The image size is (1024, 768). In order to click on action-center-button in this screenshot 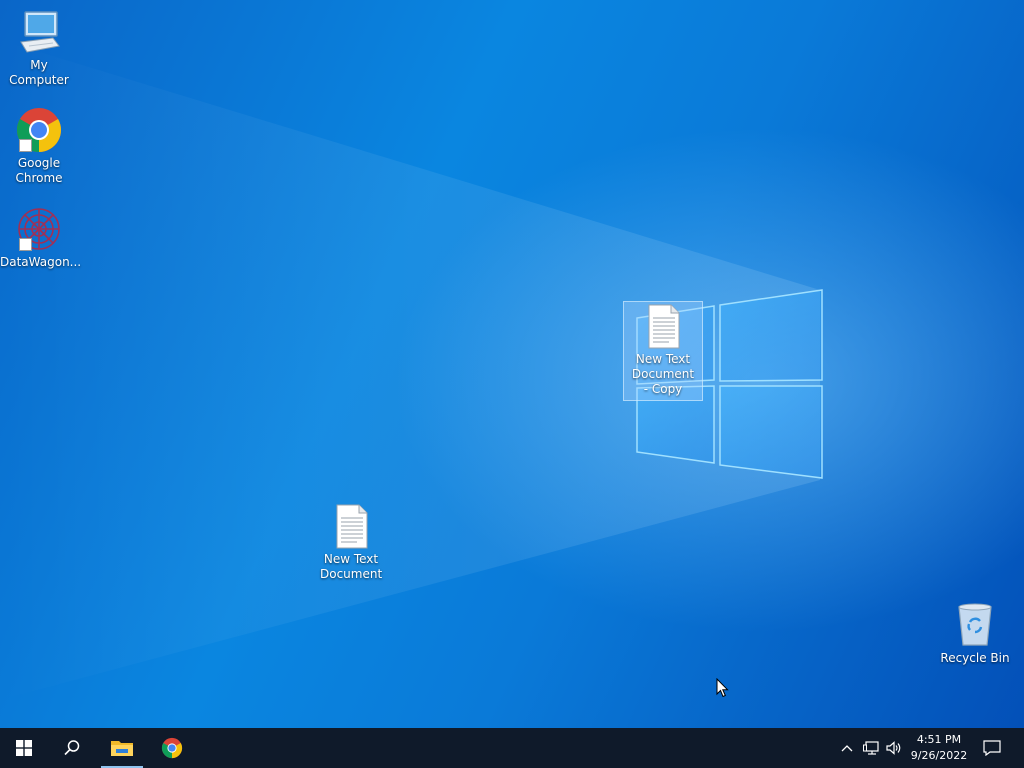, I will do `click(992, 748)`.